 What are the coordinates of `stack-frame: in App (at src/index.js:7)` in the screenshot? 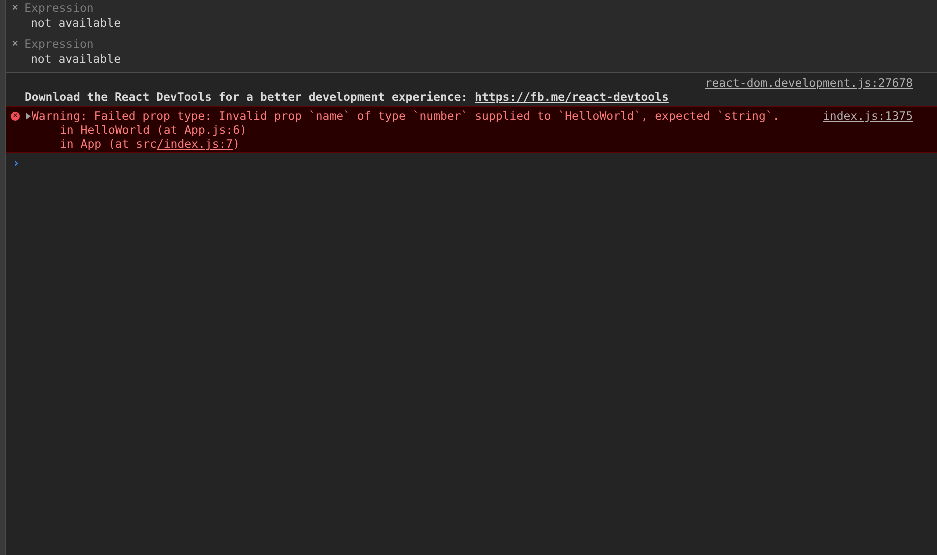 It's located at (150, 144).